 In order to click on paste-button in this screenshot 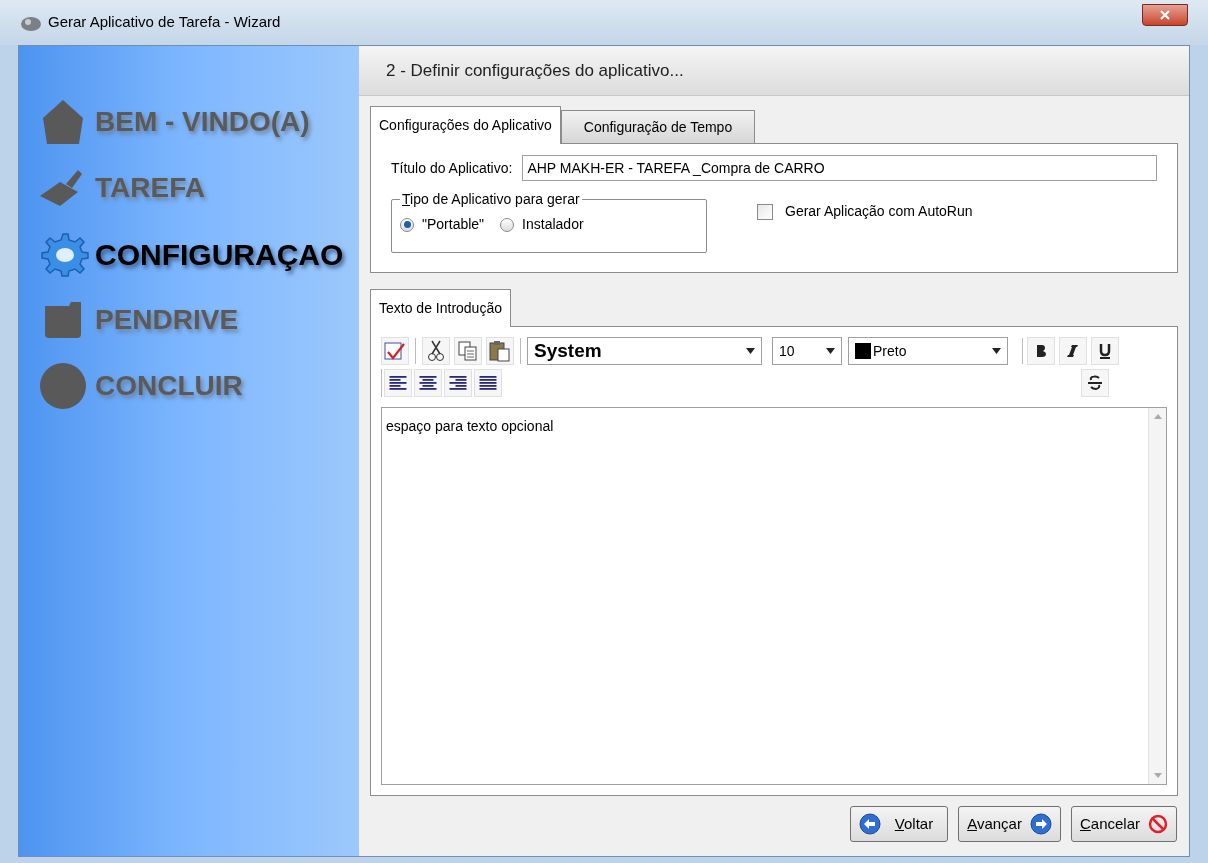, I will do `click(500, 351)`.